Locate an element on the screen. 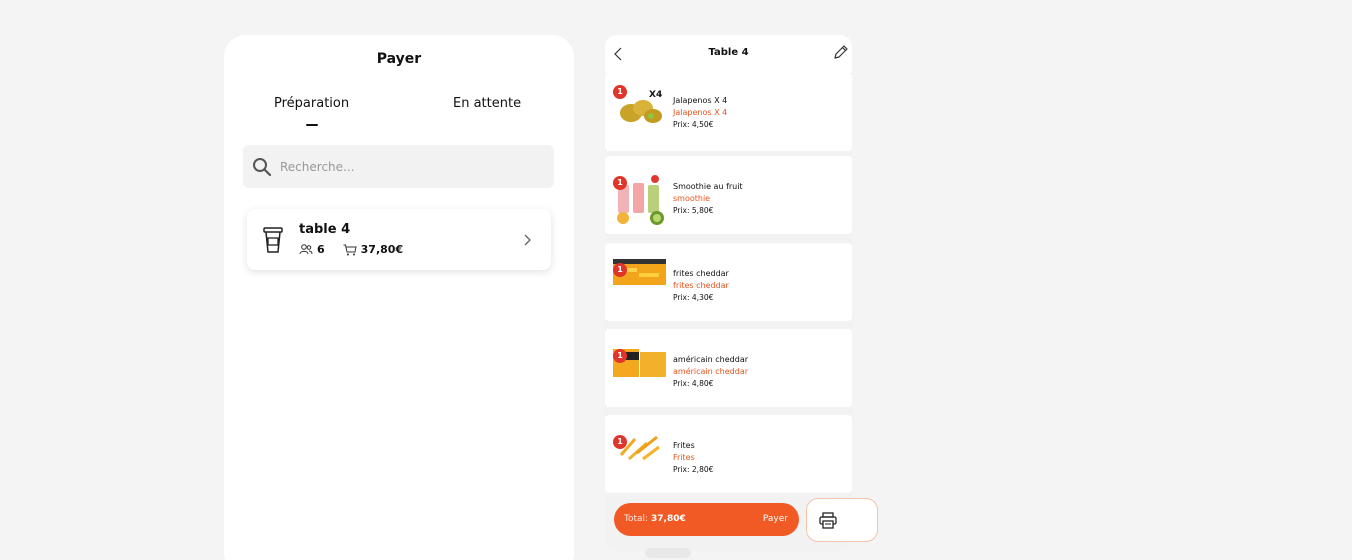  people-icon is located at coordinates (306, 249).